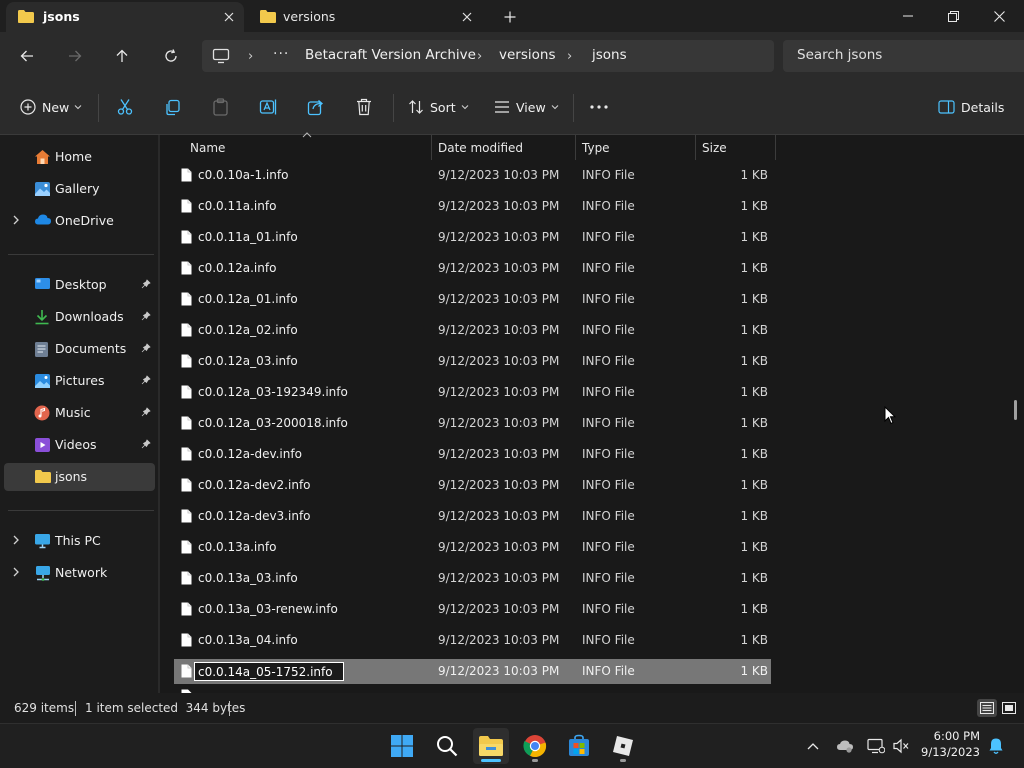 The image size is (1024, 768). I want to click on taskbar-store, so click(579, 746).